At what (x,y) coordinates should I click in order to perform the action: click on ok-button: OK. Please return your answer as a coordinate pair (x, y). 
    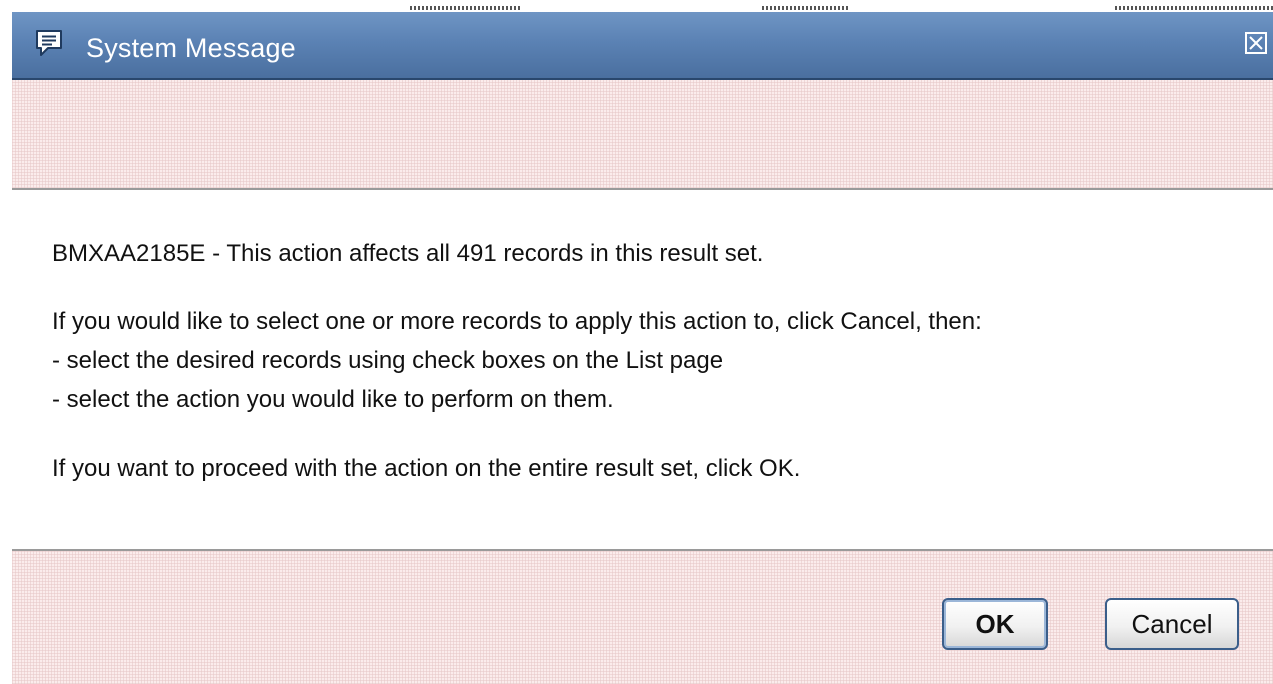
    Looking at the image, I should click on (995, 624).